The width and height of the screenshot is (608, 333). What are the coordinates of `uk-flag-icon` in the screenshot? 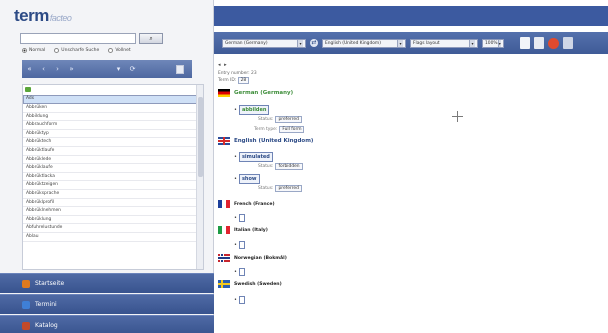 It's located at (224, 141).